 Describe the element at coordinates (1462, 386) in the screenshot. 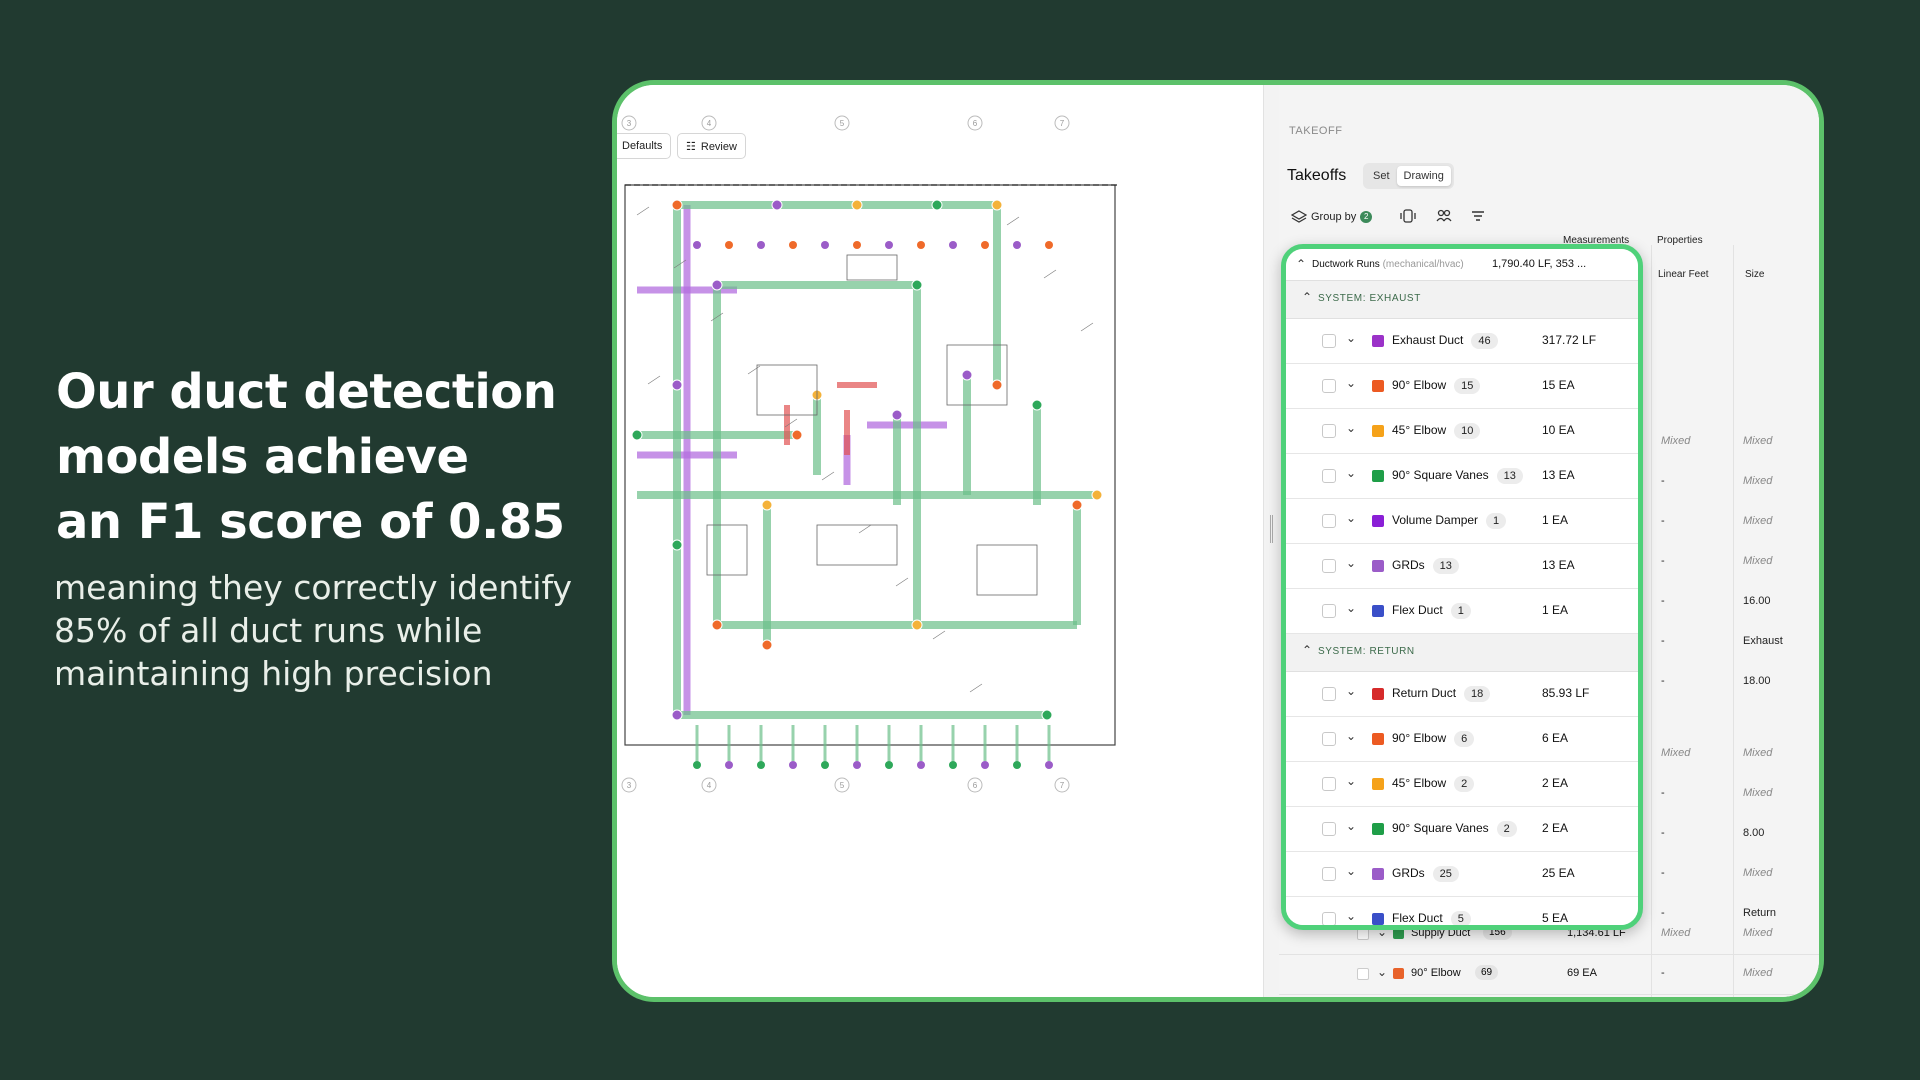

I see `takeoff-row: ⌄ 90° Elbow 15 15 EA` at that location.